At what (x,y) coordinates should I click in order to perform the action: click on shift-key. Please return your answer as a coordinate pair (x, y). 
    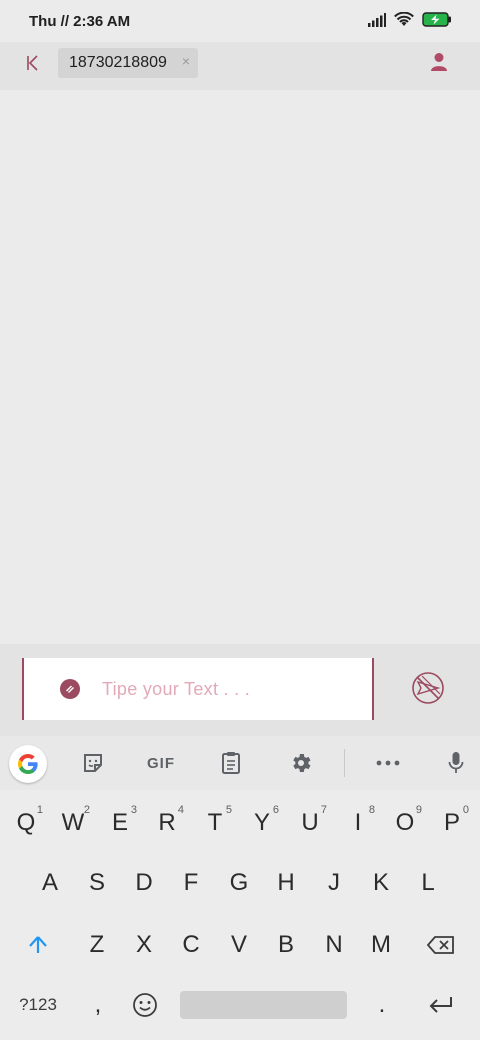
    Looking at the image, I should click on (38, 945).